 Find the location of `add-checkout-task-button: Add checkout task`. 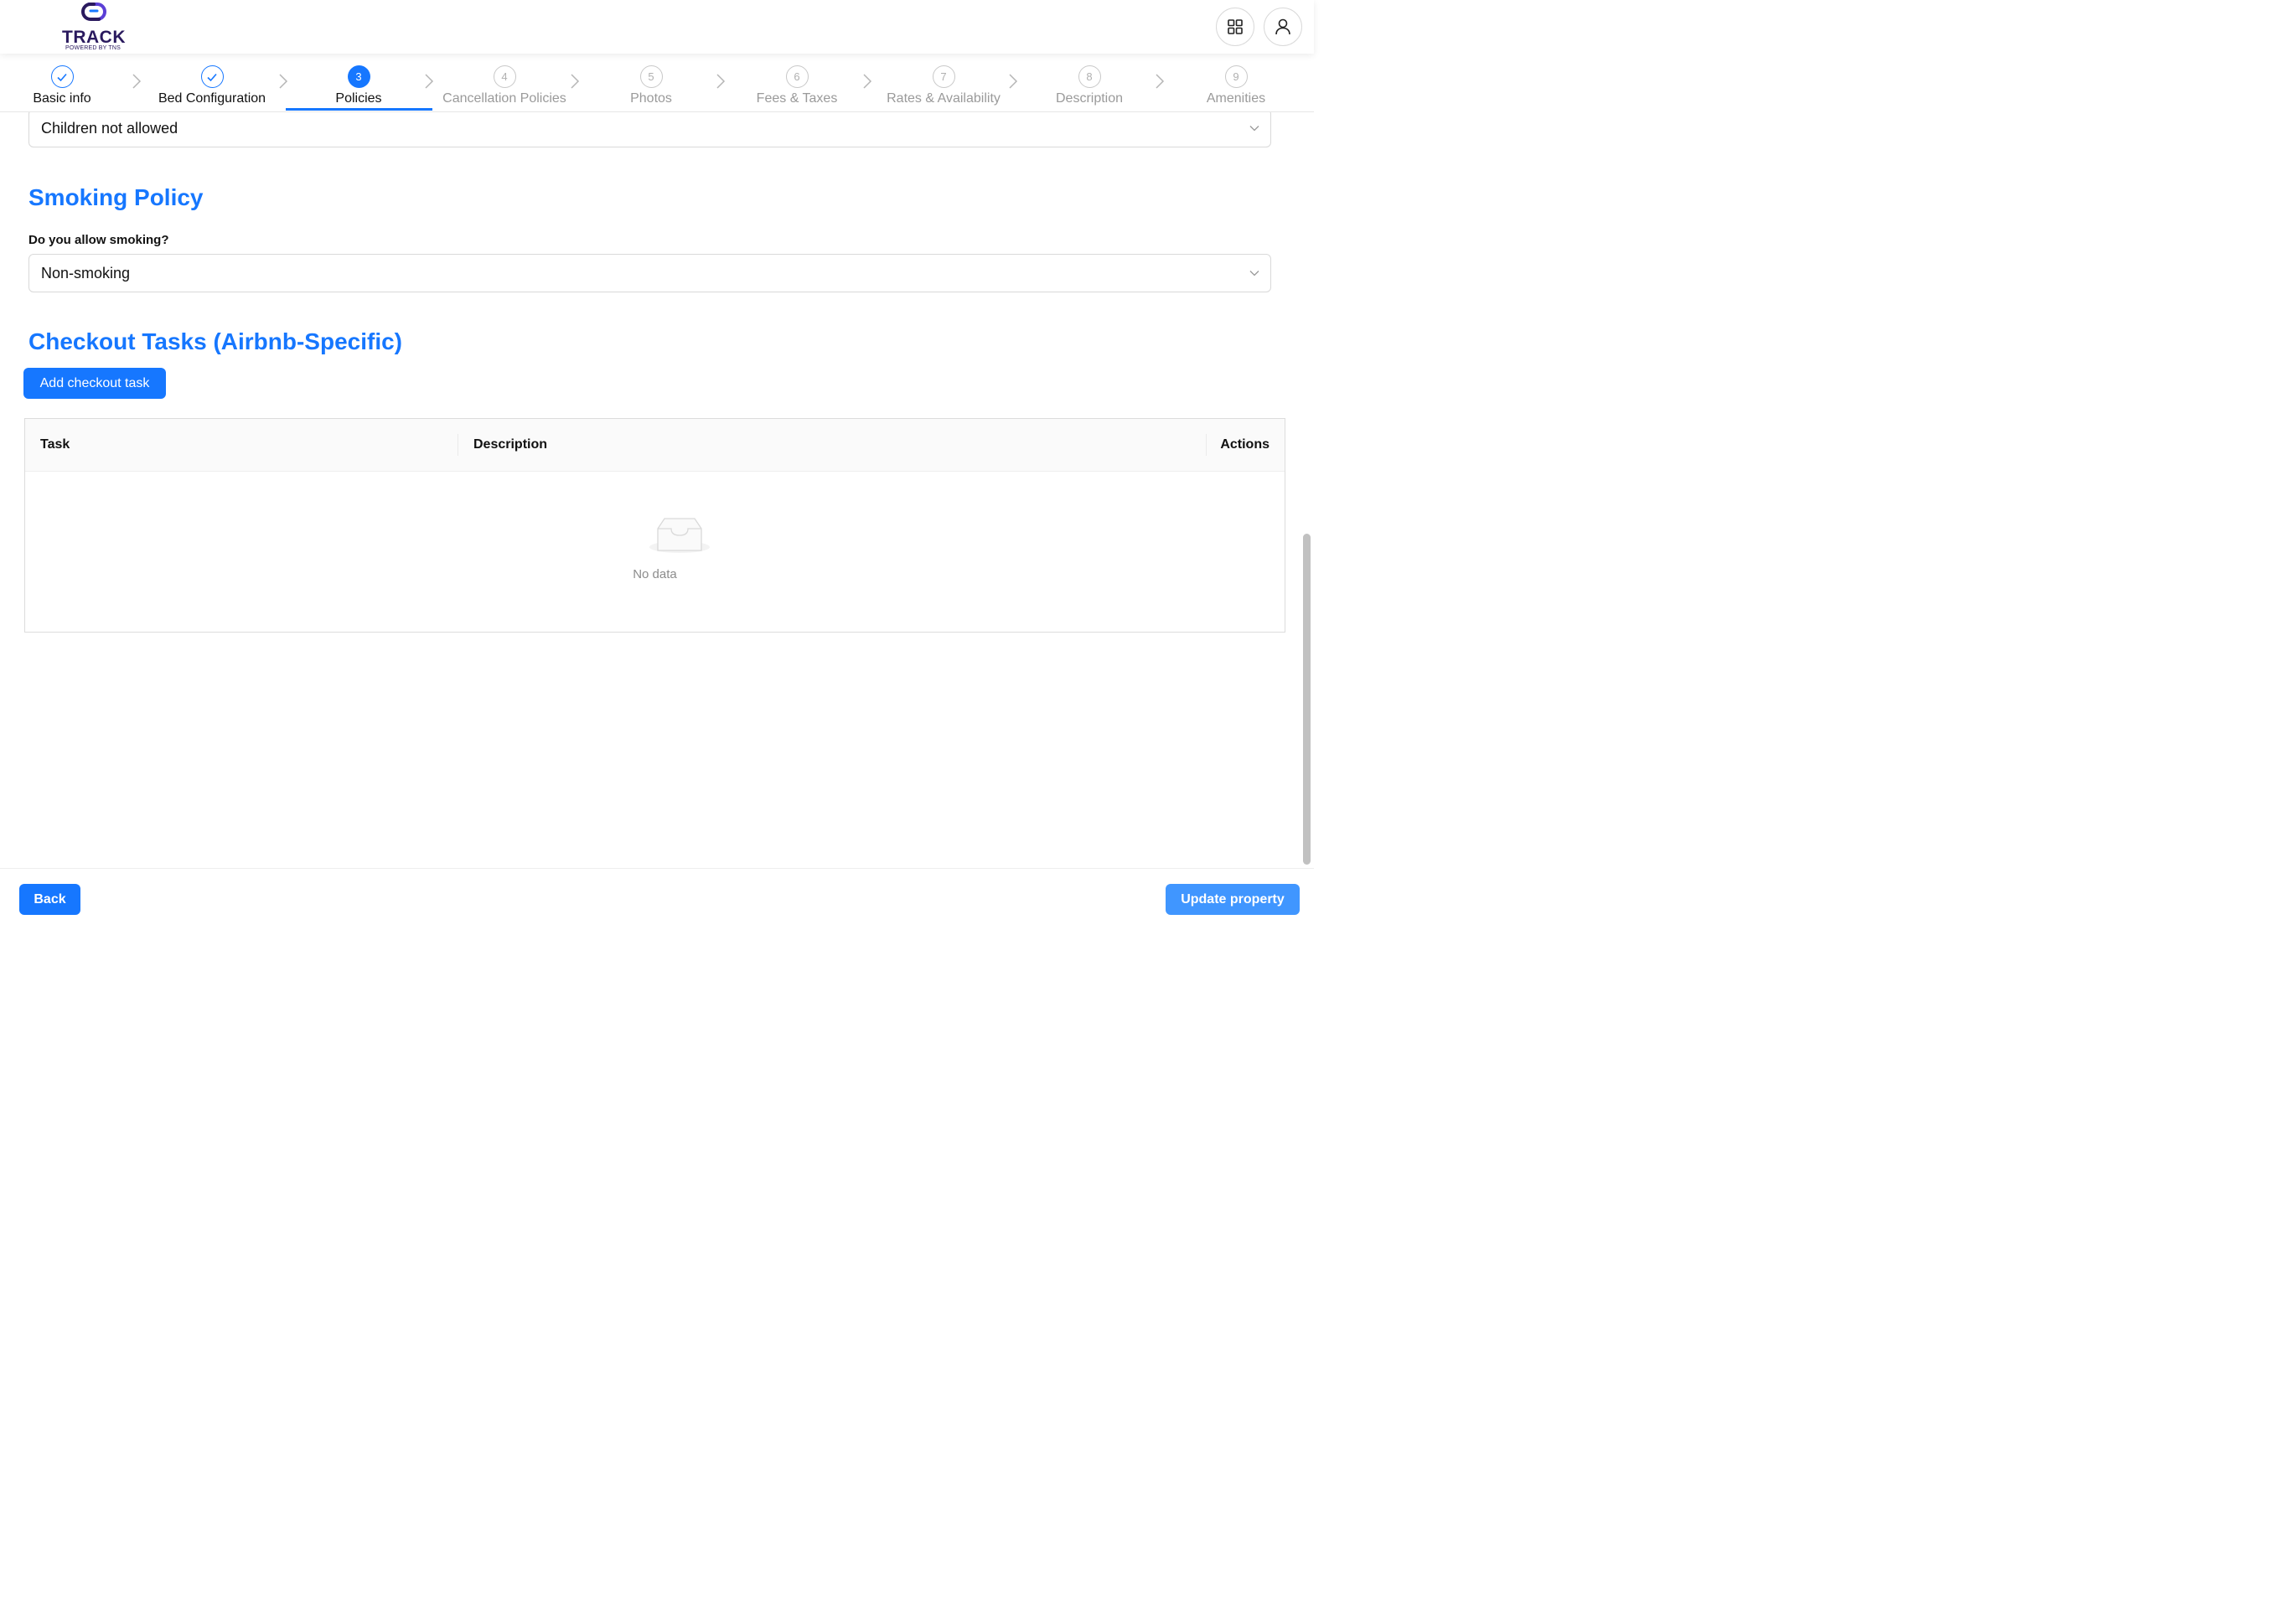

add-checkout-task-button: Add checkout task is located at coordinates (95, 383).